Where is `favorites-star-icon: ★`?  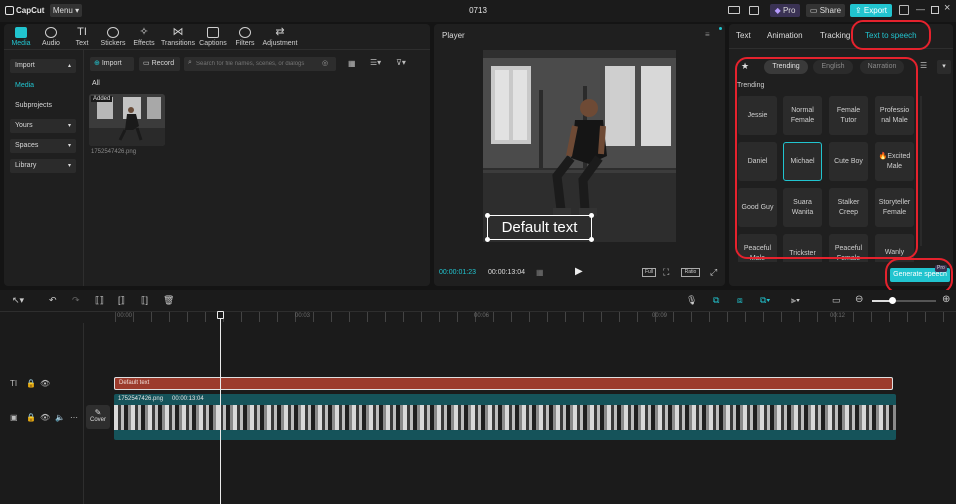
favorites-star-icon: ★ is located at coordinates (745, 66).